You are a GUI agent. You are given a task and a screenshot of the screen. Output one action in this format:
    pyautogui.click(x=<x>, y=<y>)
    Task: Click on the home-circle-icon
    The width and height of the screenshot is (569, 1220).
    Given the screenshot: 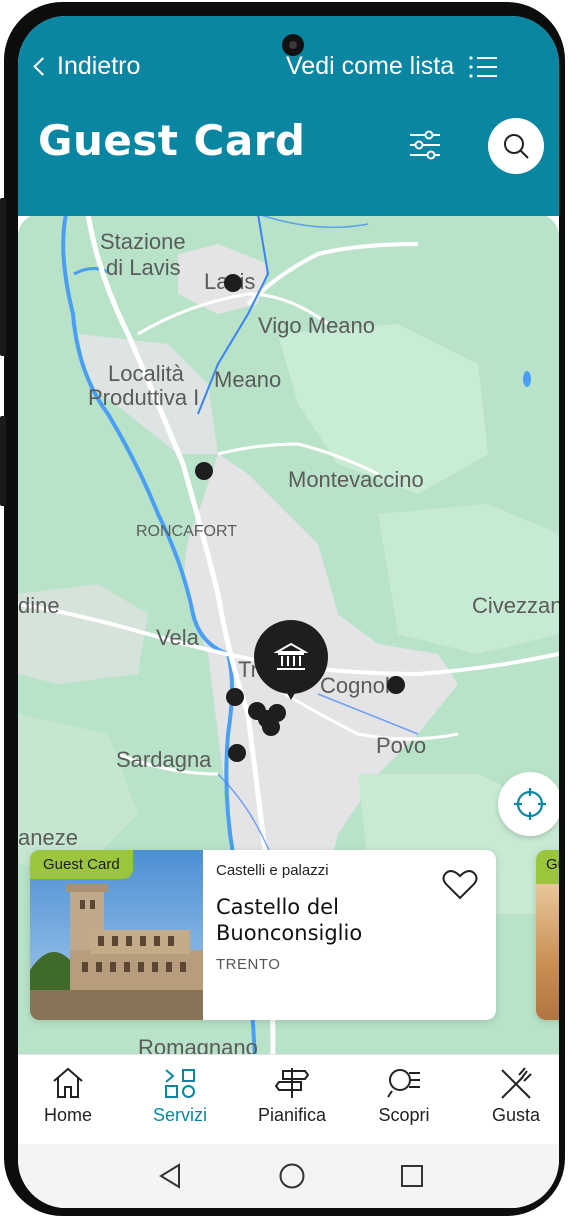 What is the action you would take?
    pyautogui.click(x=292, y=1176)
    